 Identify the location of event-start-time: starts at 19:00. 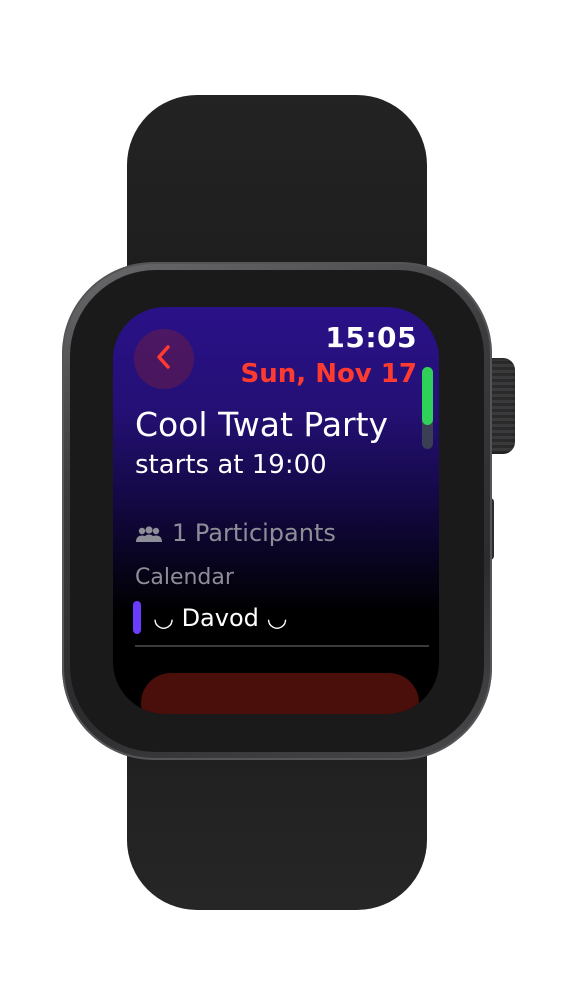
(231, 465).